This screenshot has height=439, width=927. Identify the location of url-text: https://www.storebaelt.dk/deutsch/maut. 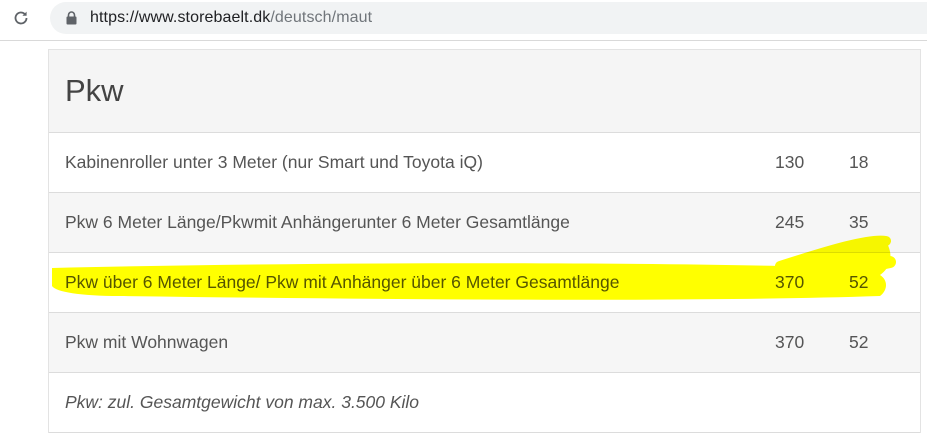
(231, 18).